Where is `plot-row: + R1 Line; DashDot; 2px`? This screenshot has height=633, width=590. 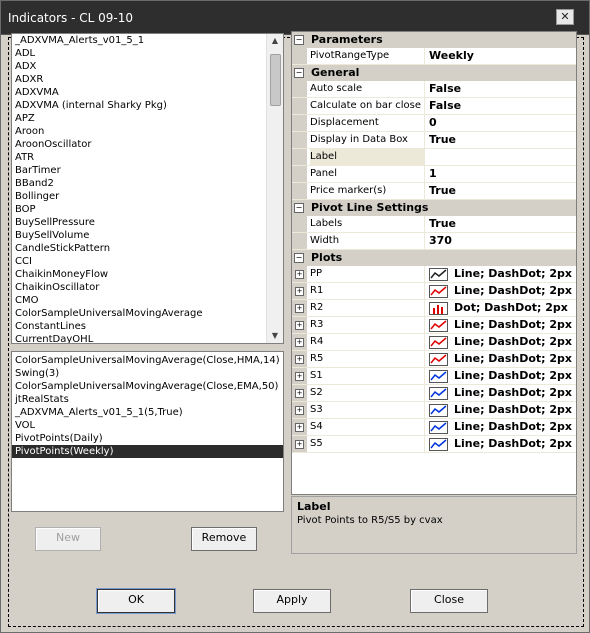 plot-row: + R1 Line; DashDot; 2px is located at coordinates (434, 291).